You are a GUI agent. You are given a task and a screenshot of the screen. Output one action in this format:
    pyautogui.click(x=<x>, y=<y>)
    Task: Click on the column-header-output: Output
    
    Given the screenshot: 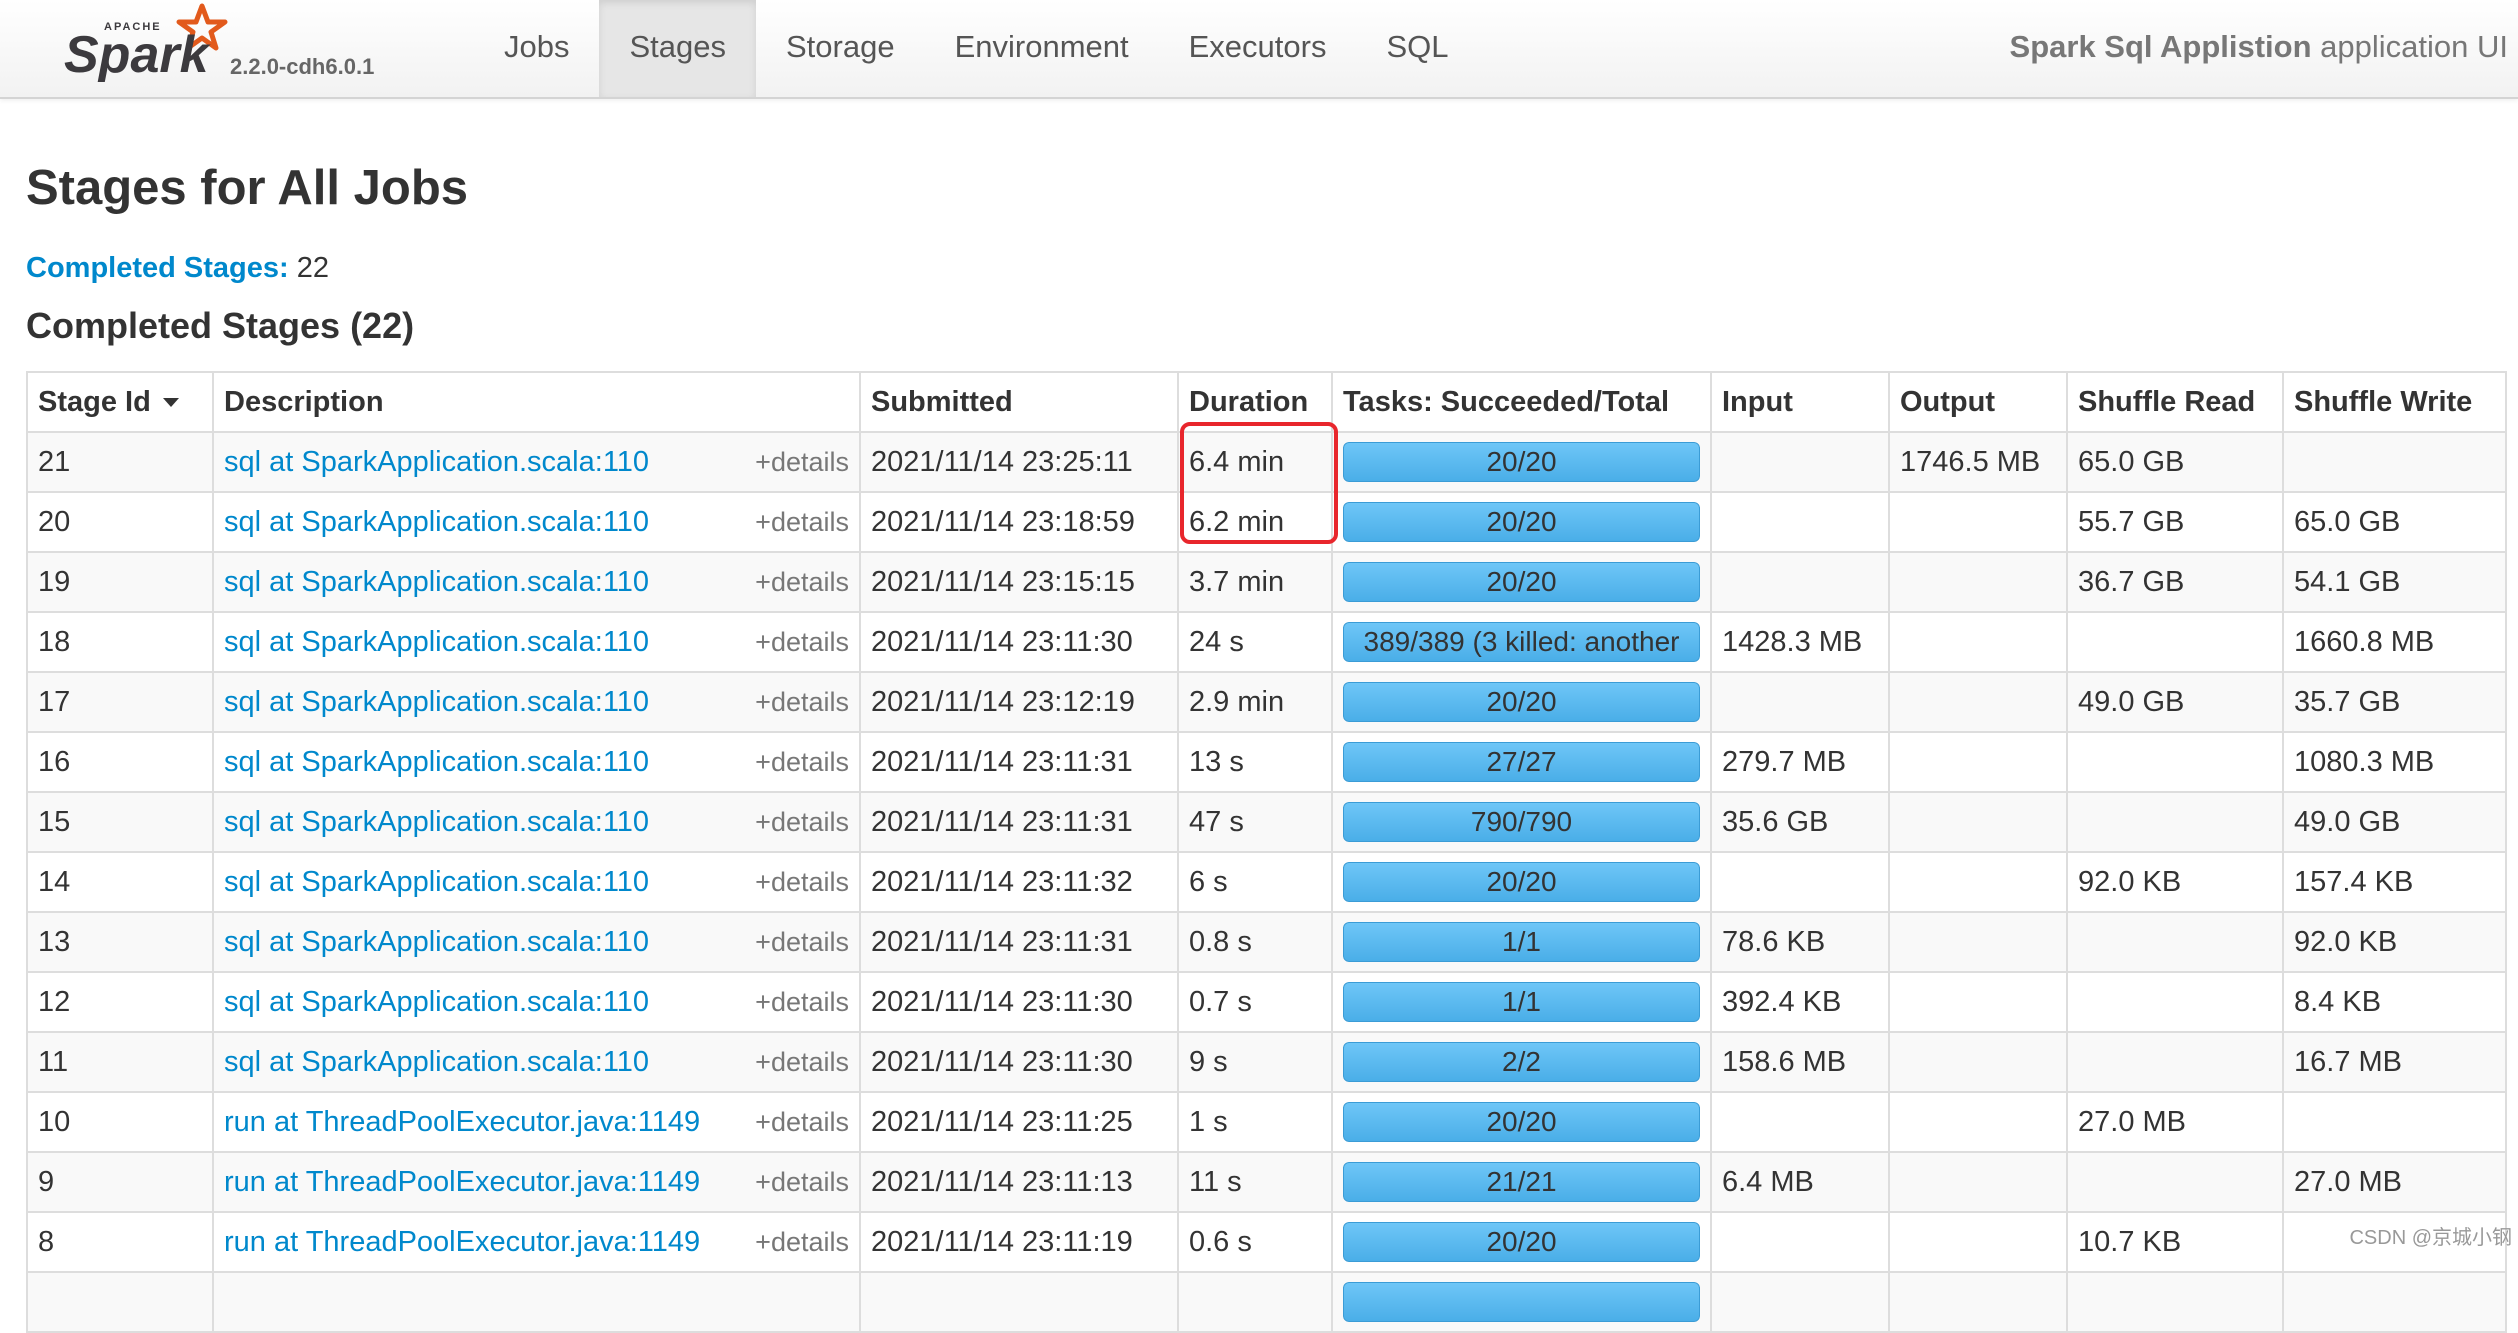 What is the action you would take?
    pyautogui.click(x=1978, y=402)
    